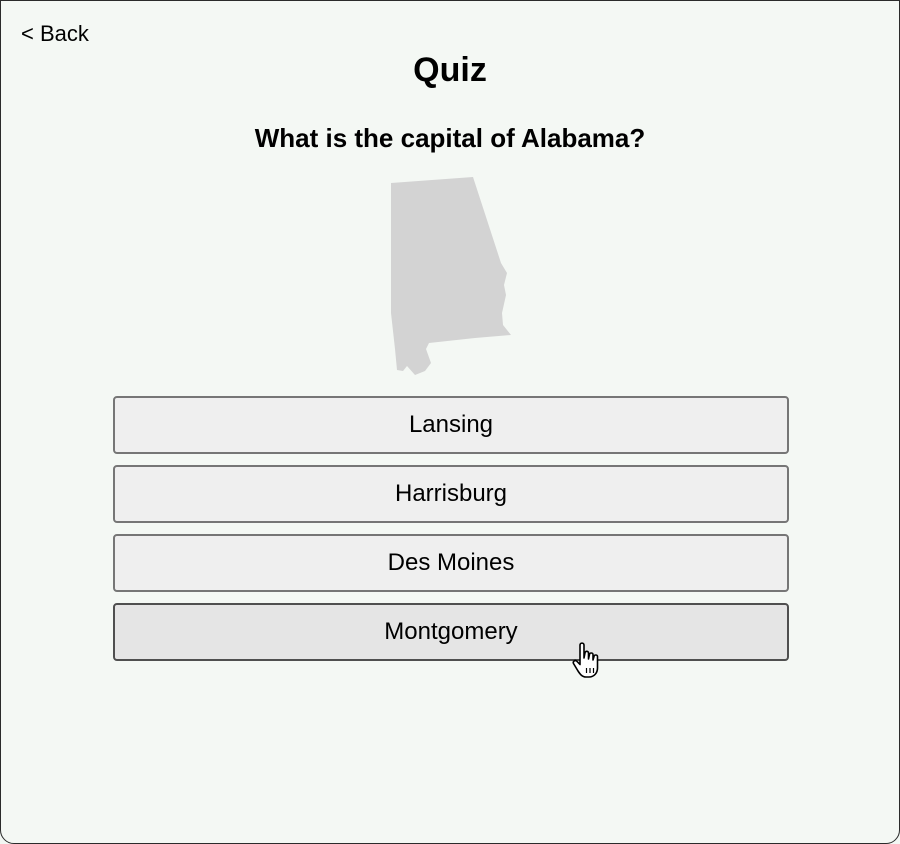 The width and height of the screenshot is (900, 844). I want to click on alabama-map-icon, so click(451, 276).